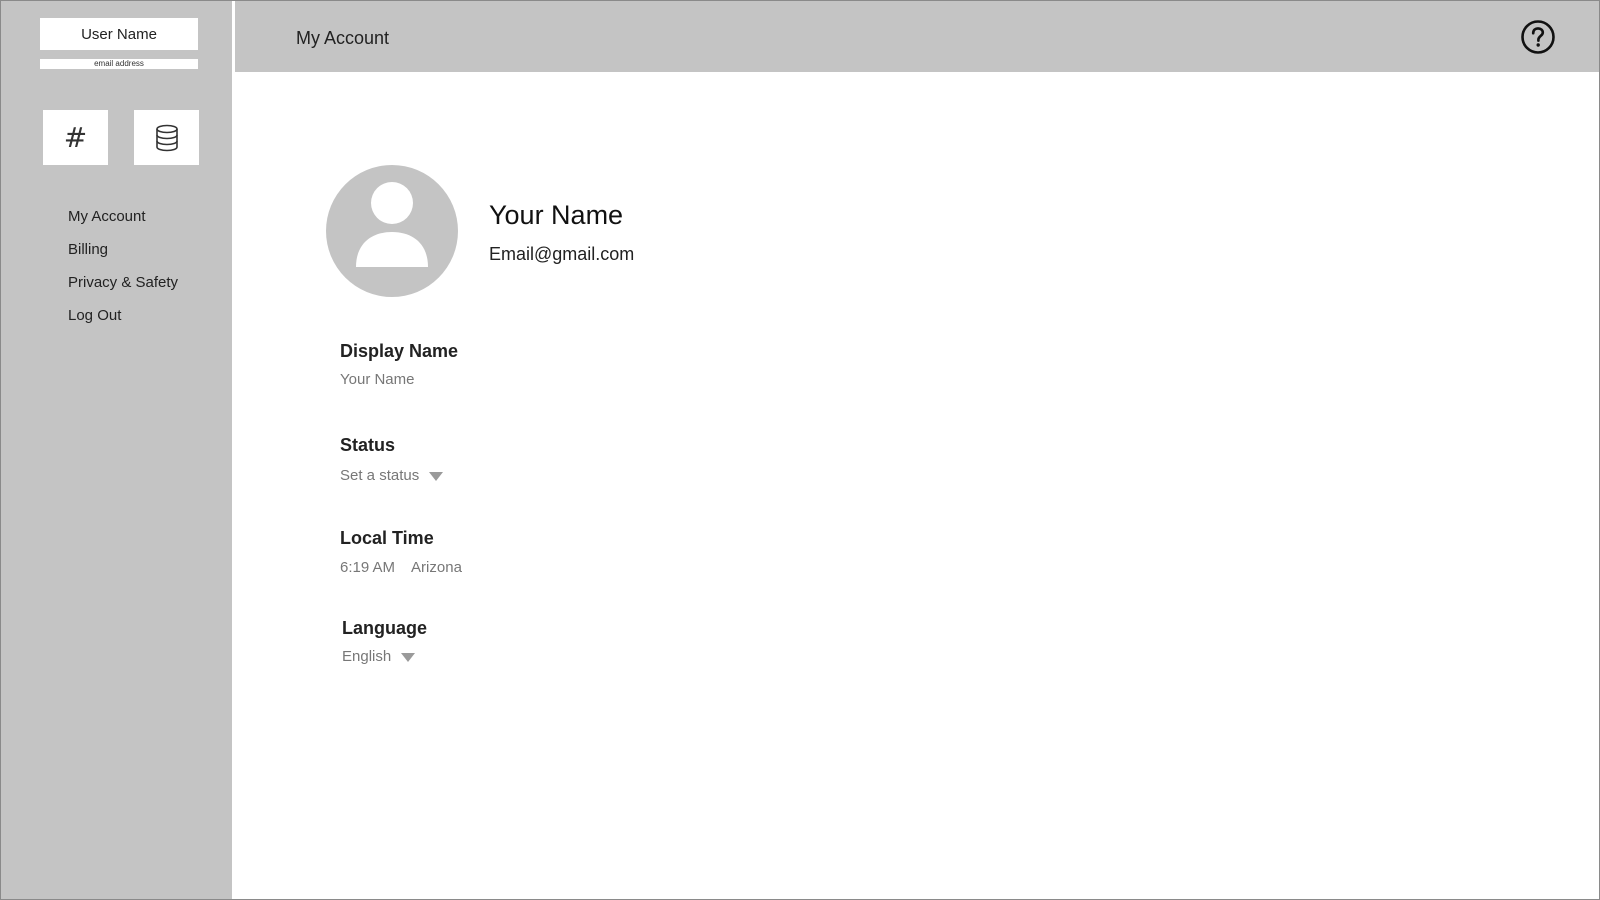 The height and width of the screenshot is (900, 1600). I want to click on email-address-box: email address, so click(119, 64).